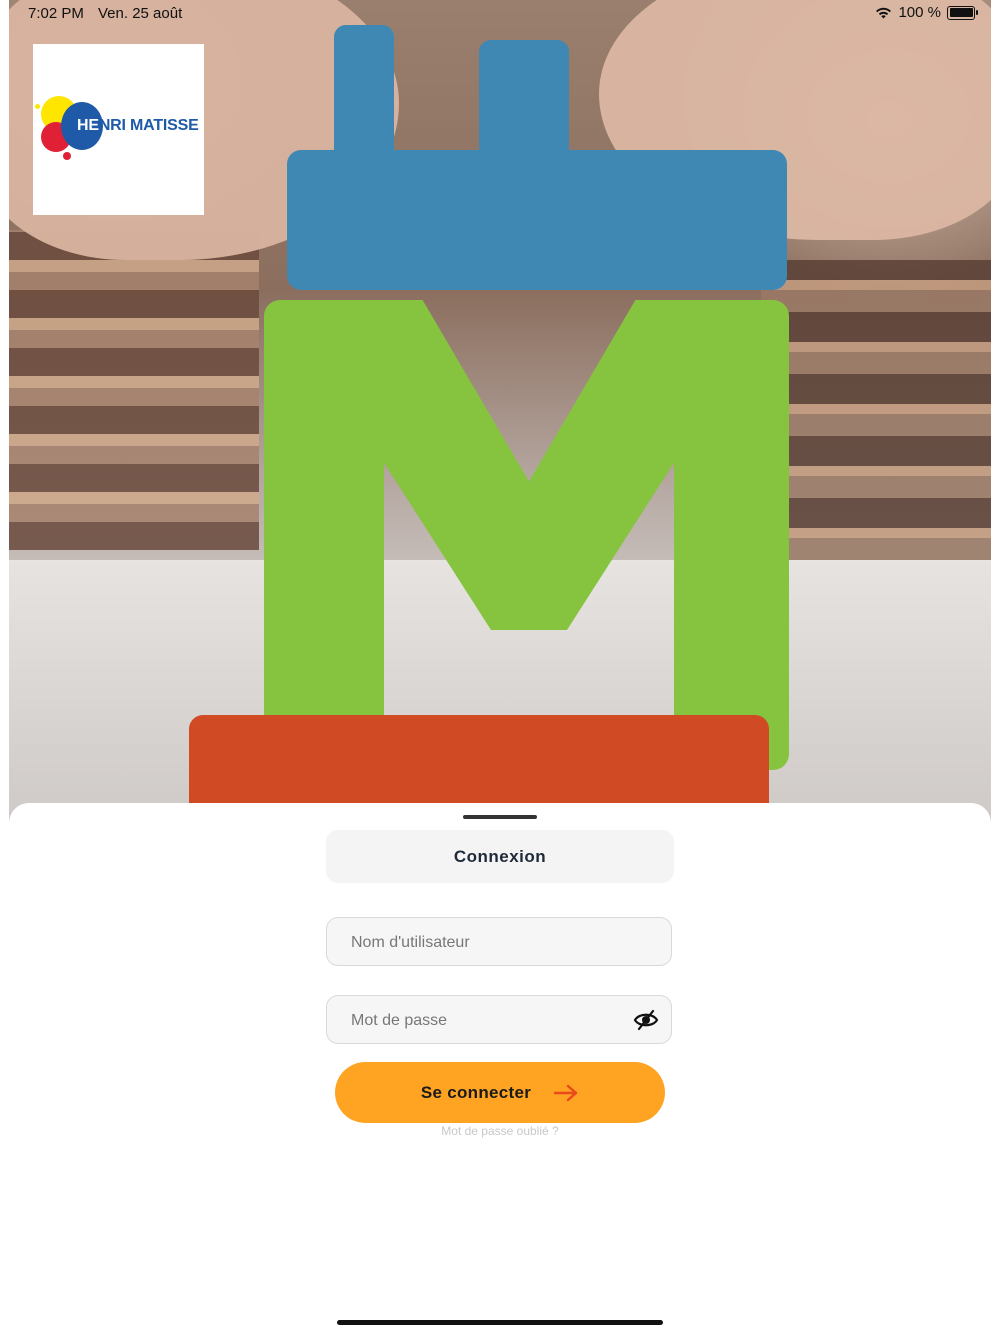  Describe the element at coordinates (500, 817) in the screenshot. I see `sheet-grabber` at that location.